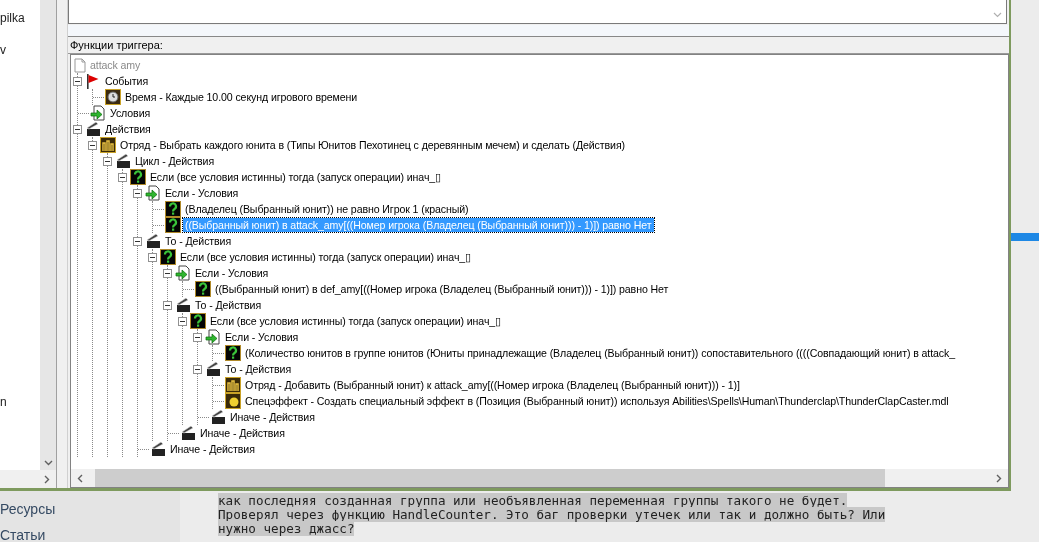 This screenshot has height=542, width=1039. Describe the element at coordinates (113, 97) in the screenshot. I see `clock-icon` at that location.